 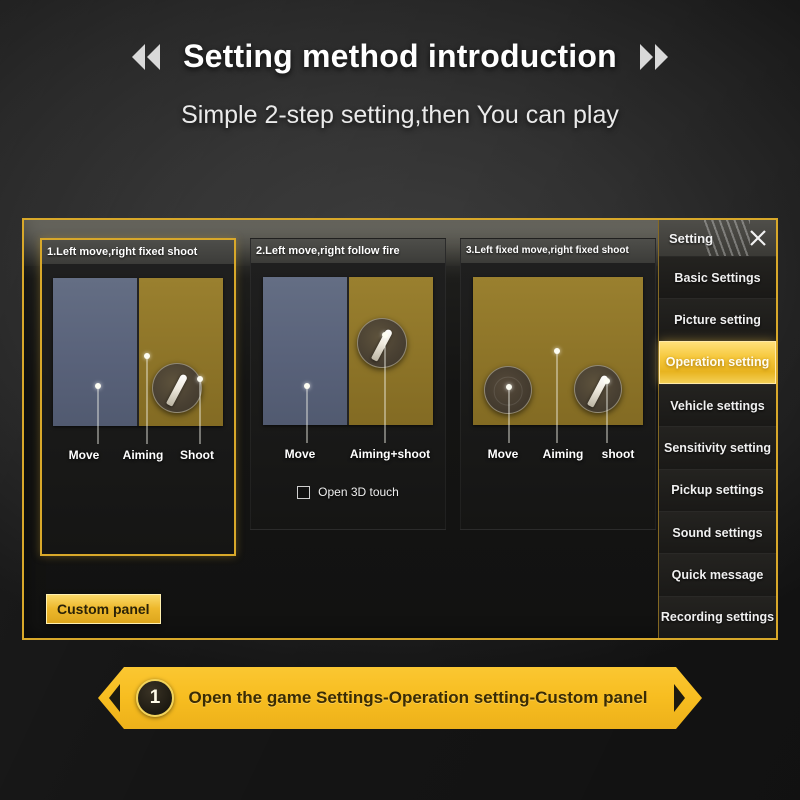 I want to click on title-row: Setting method introduction, so click(x=400, y=56).